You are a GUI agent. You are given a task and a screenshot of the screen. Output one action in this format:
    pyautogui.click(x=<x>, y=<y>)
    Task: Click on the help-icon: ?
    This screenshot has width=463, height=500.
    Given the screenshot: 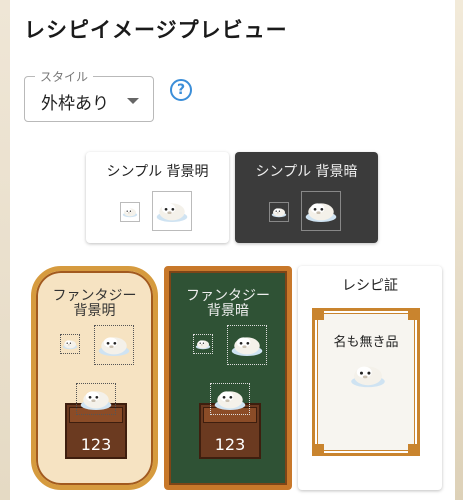 What is the action you would take?
    pyautogui.click(x=181, y=90)
    